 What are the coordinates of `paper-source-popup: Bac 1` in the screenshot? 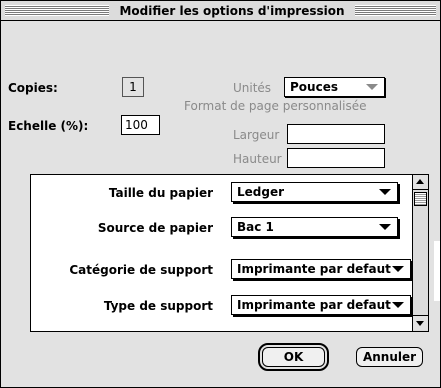 It's located at (314, 227).